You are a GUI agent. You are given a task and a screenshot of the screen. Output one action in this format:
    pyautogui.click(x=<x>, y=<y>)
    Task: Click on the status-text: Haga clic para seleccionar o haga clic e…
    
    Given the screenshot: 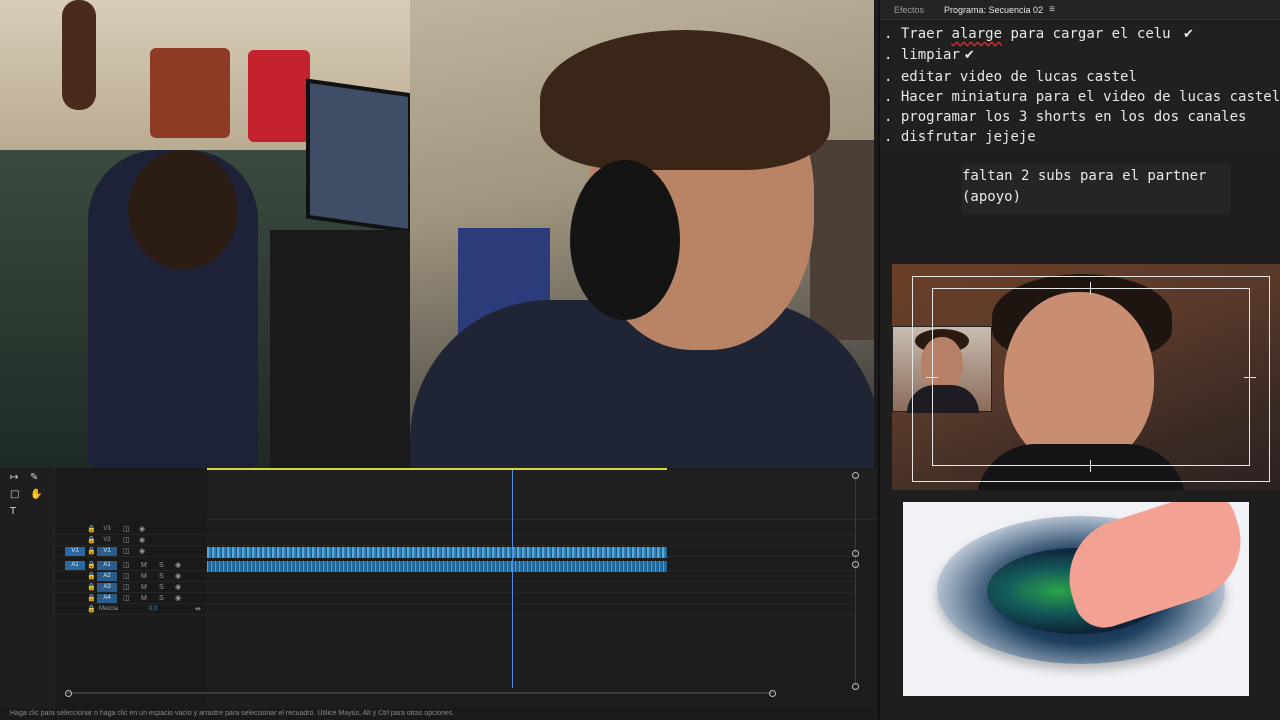 What is the action you would take?
    pyautogui.click(x=232, y=713)
    